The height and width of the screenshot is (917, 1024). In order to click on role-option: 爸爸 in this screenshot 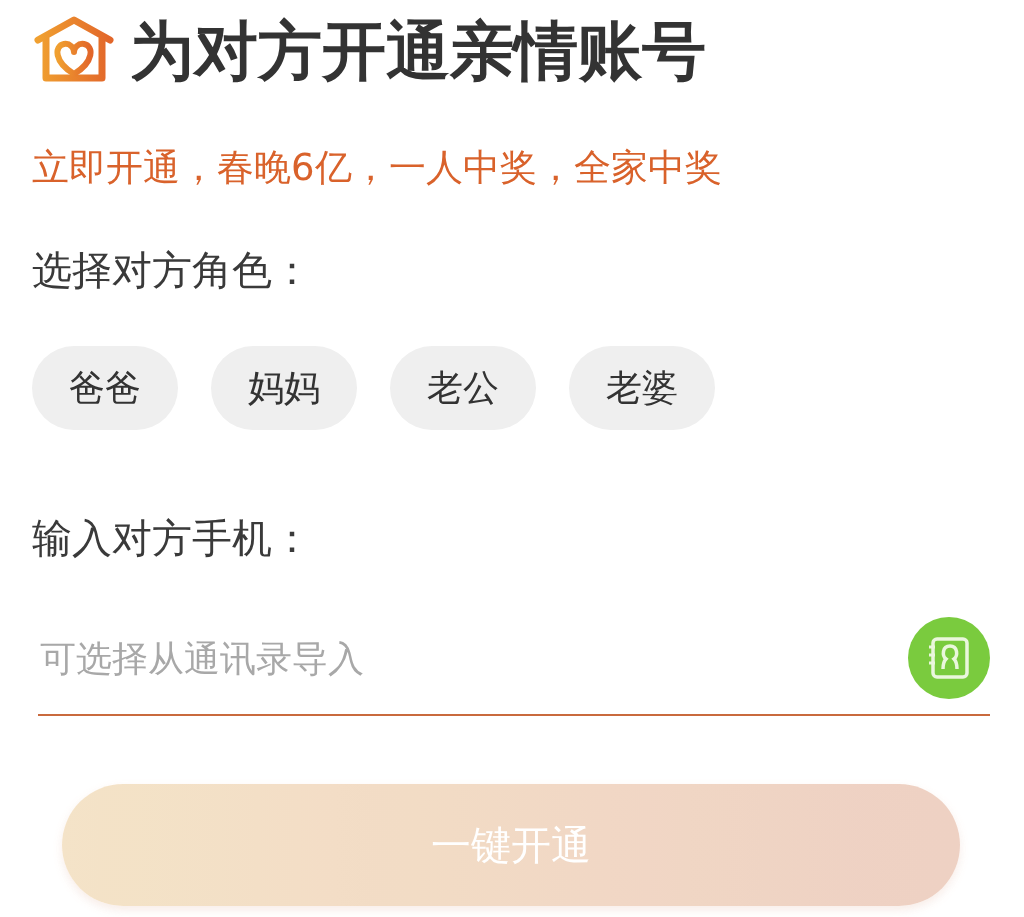, I will do `click(105, 388)`.